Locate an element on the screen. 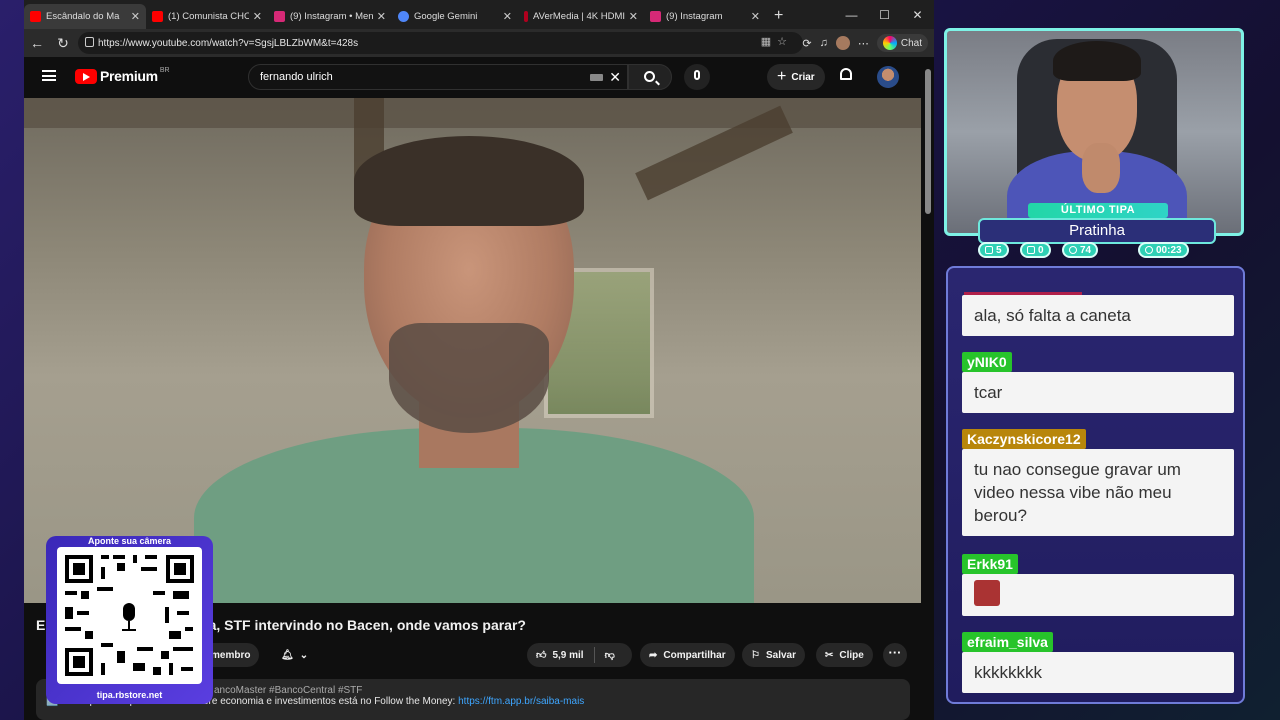 The image size is (1280, 720). hamburger-menu-icon is located at coordinates (49, 75).